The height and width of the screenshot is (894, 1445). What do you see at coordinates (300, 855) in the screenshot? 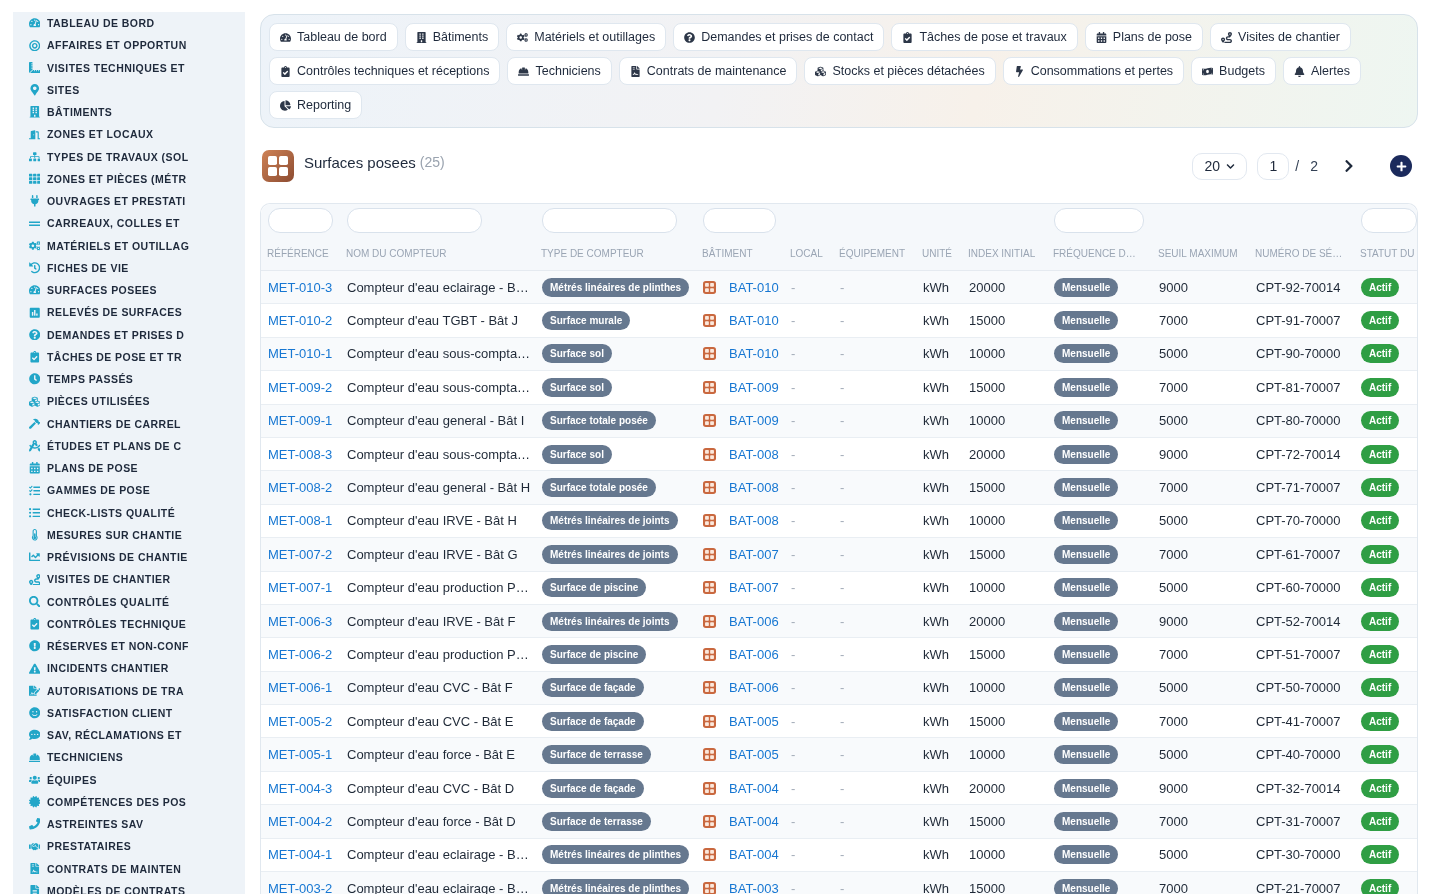
I see `reference-link: MET-004-1` at bounding box center [300, 855].